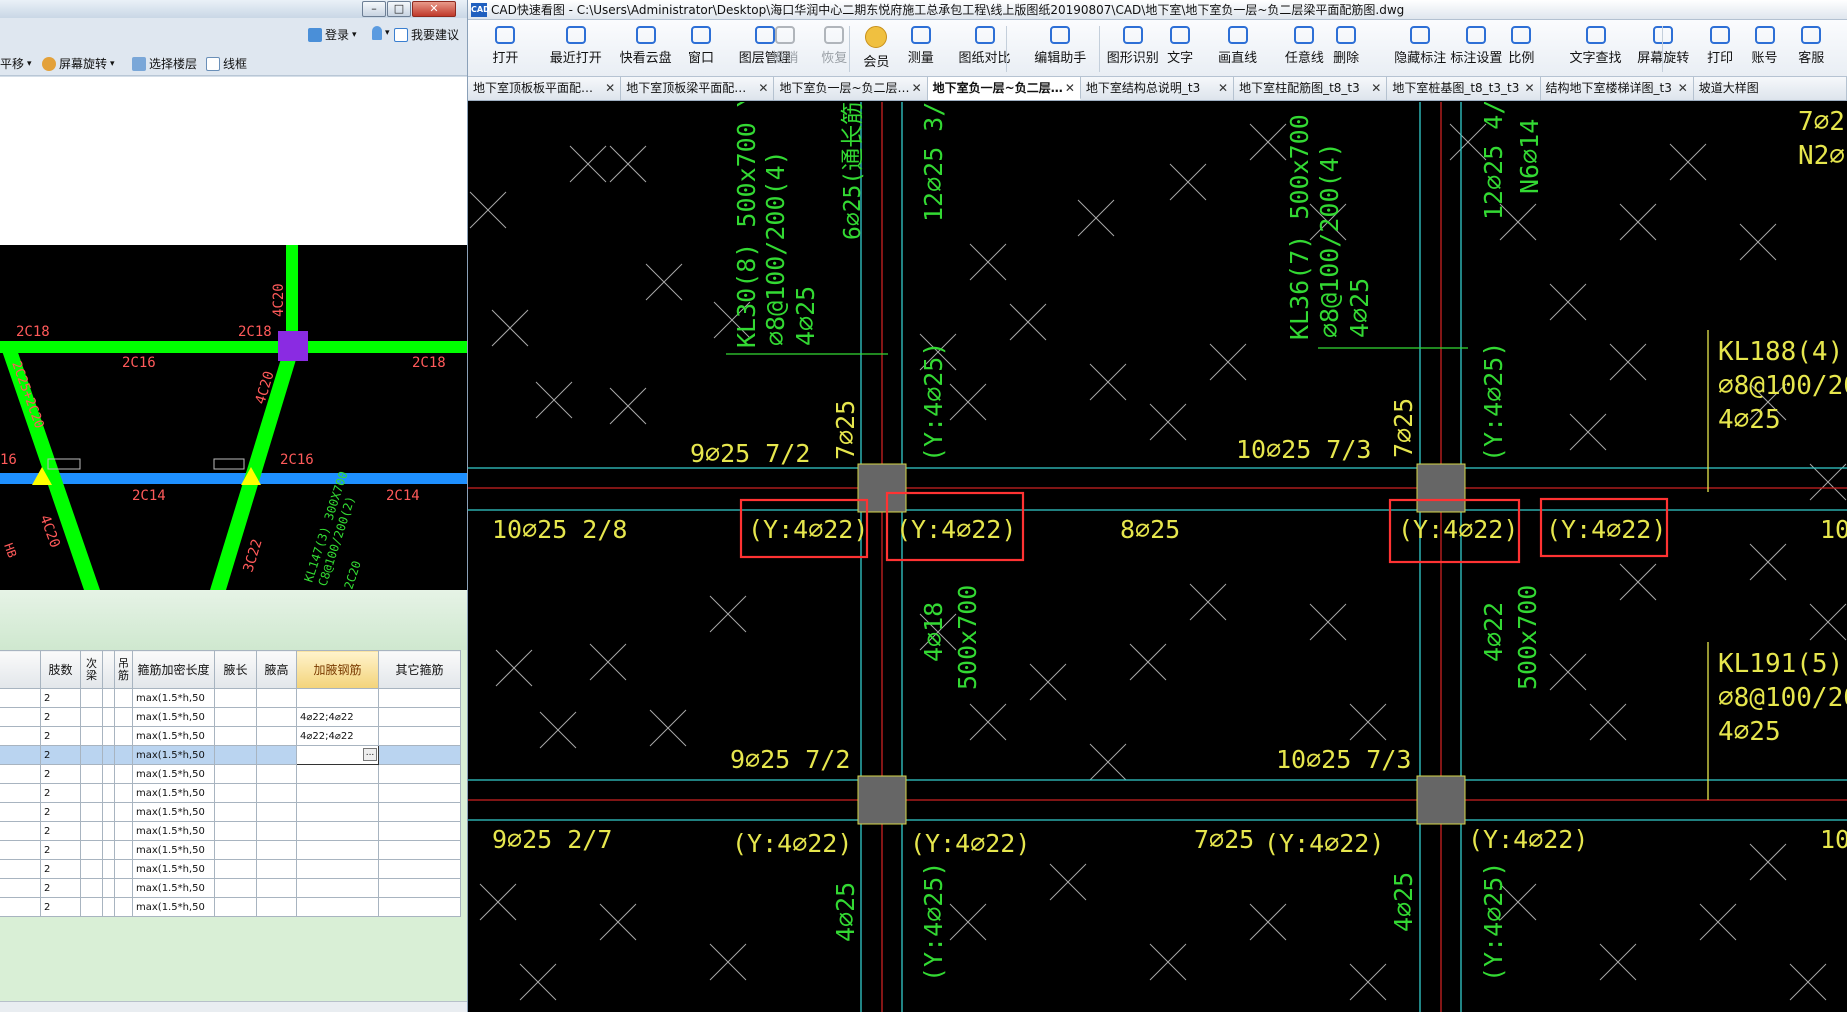 This screenshot has height=1012, width=1847. Describe the element at coordinates (1811, 50) in the screenshot. I see `ribbon-button: 客服` at that location.